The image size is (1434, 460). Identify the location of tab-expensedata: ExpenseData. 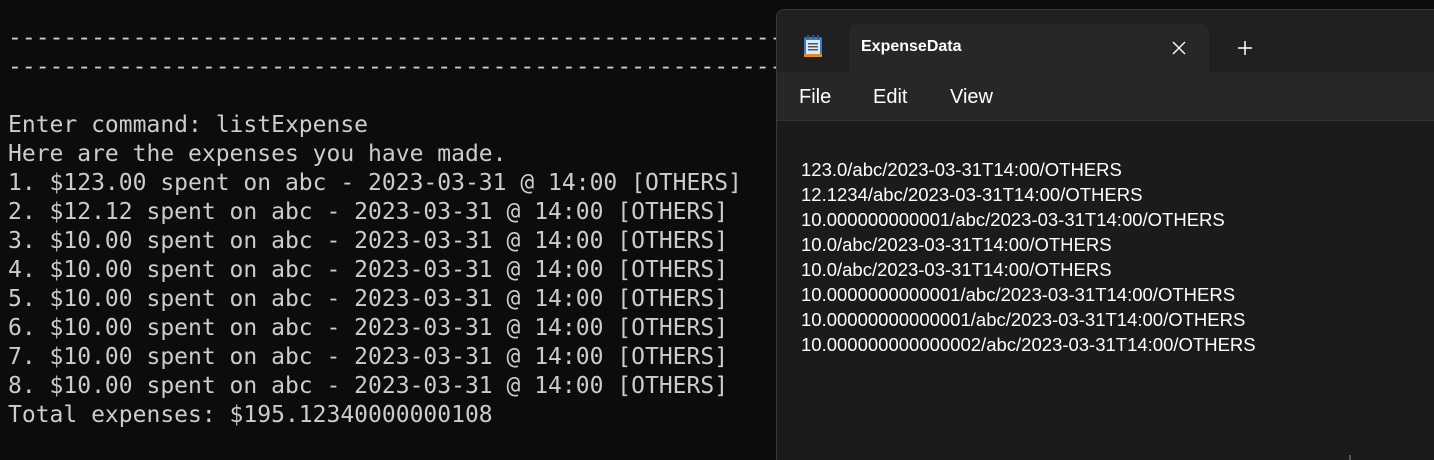
(1029, 48).